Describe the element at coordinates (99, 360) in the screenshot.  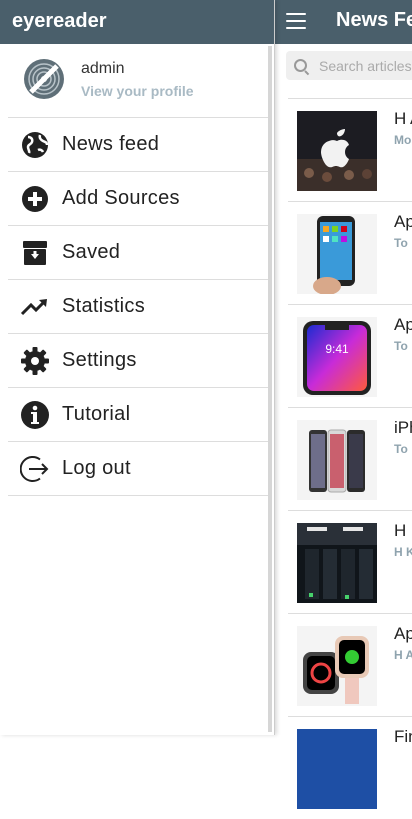
I see `menu-label: Settings` at that location.